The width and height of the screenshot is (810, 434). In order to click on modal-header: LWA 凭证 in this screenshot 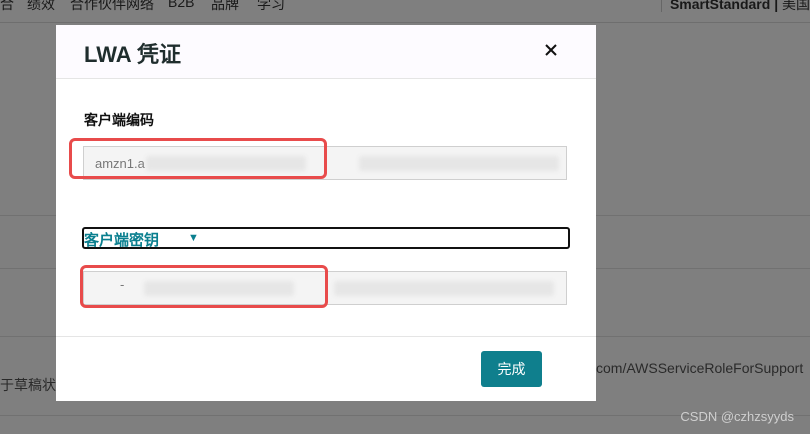, I will do `click(326, 52)`.